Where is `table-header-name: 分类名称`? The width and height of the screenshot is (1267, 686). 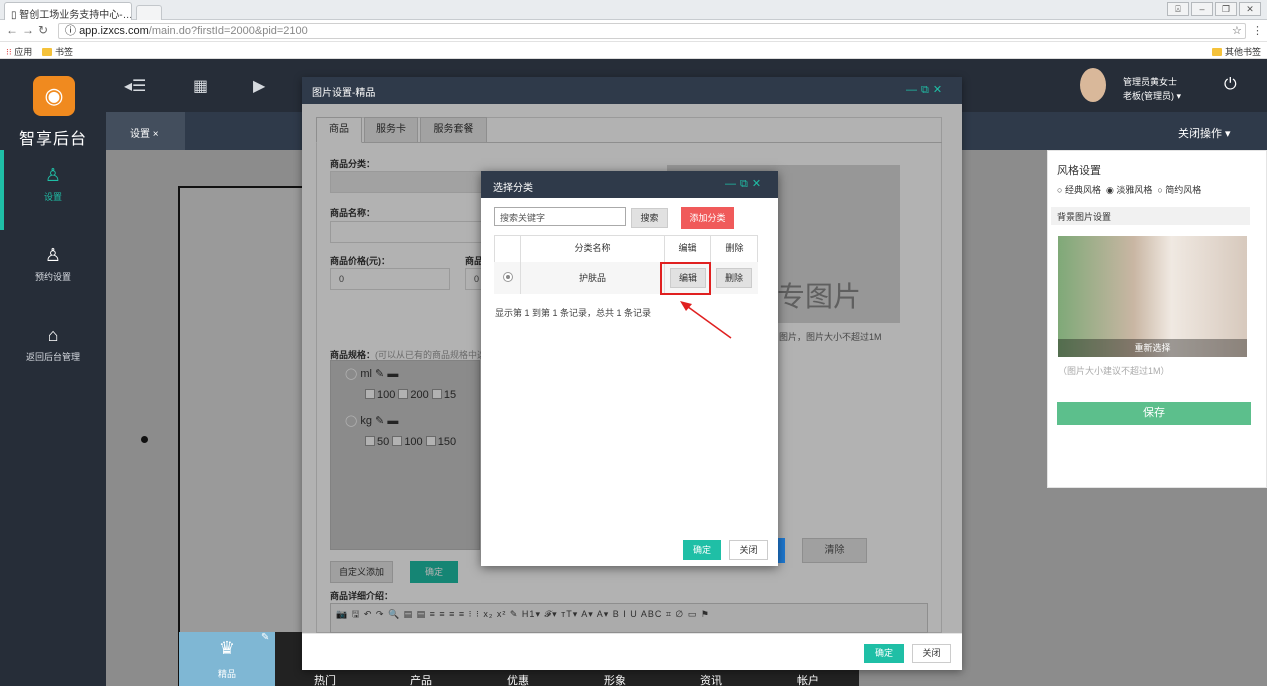 table-header-name: 分类名称 is located at coordinates (593, 248).